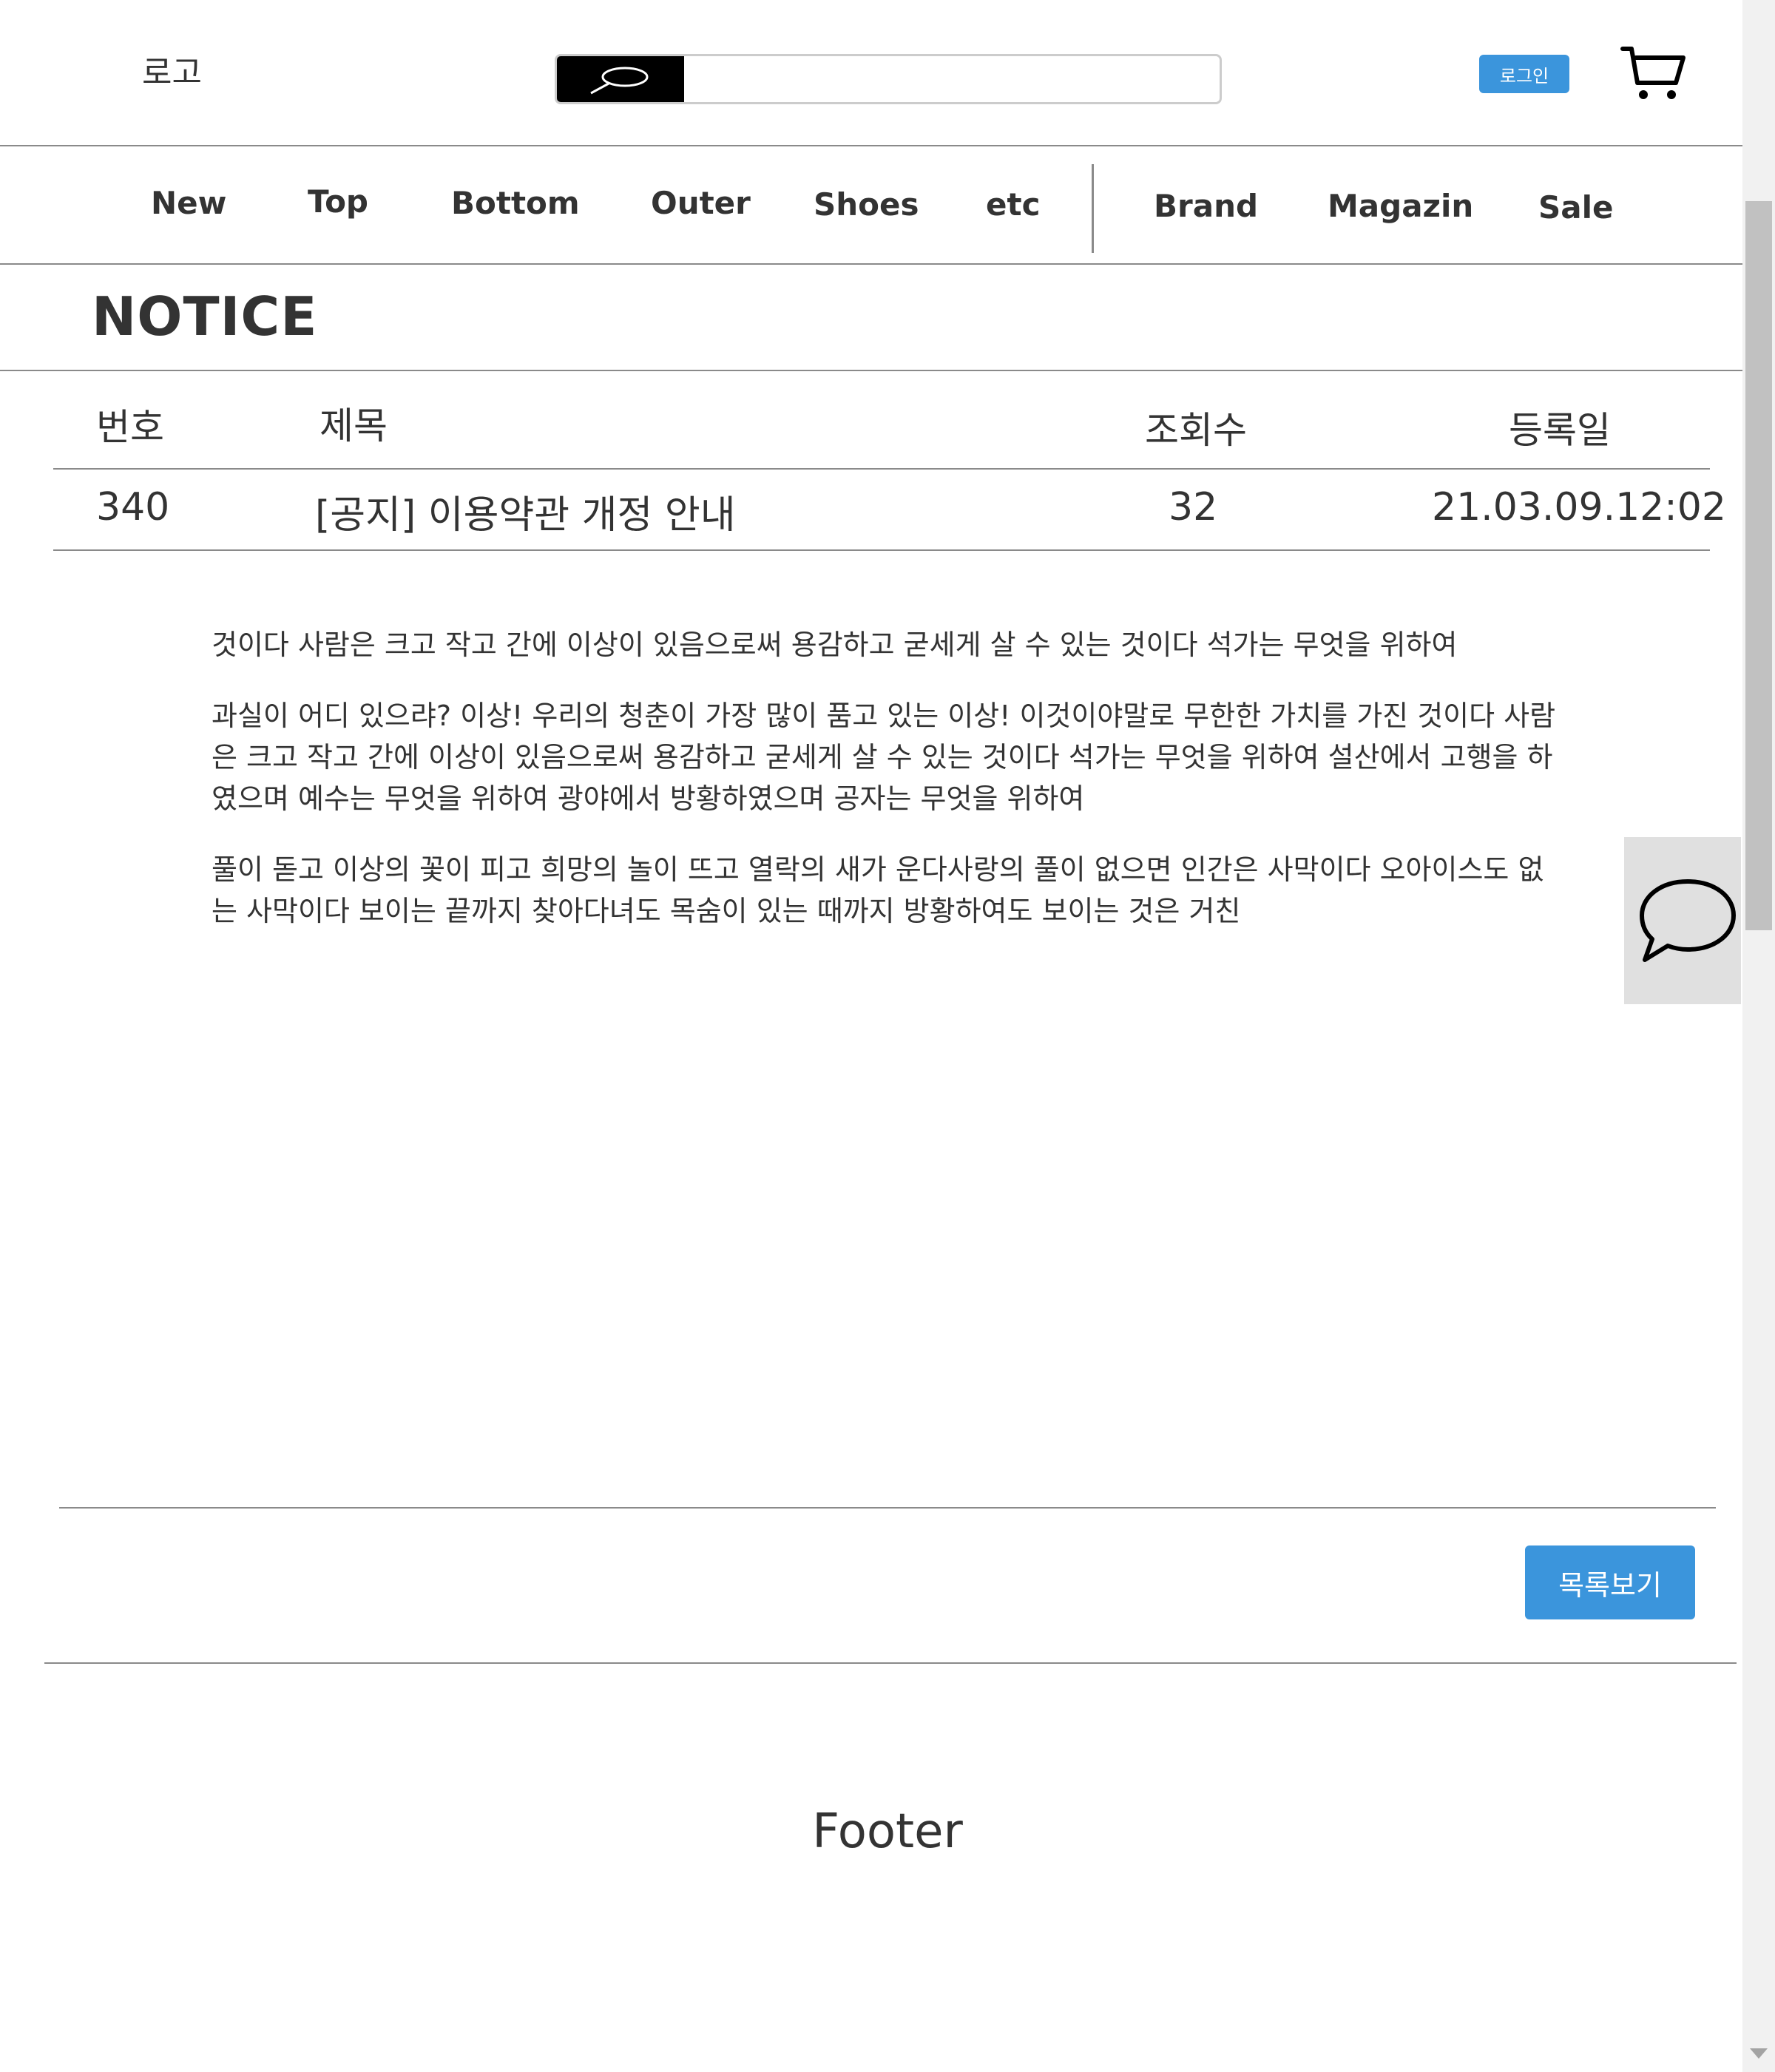 Image resolution: width=1775 pixels, height=2072 pixels. I want to click on nav-magazin: Magazin, so click(1400, 206).